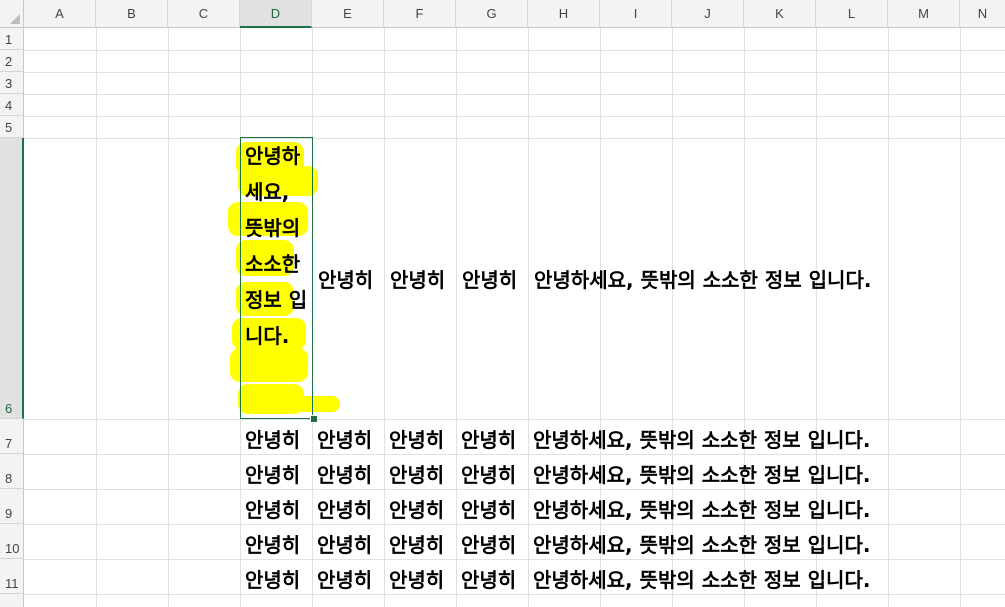 This screenshot has height=607, width=1005. What do you see at coordinates (60, 14) in the screenshot?
I see `column-header-a: A` at bounding box center [60, 14].